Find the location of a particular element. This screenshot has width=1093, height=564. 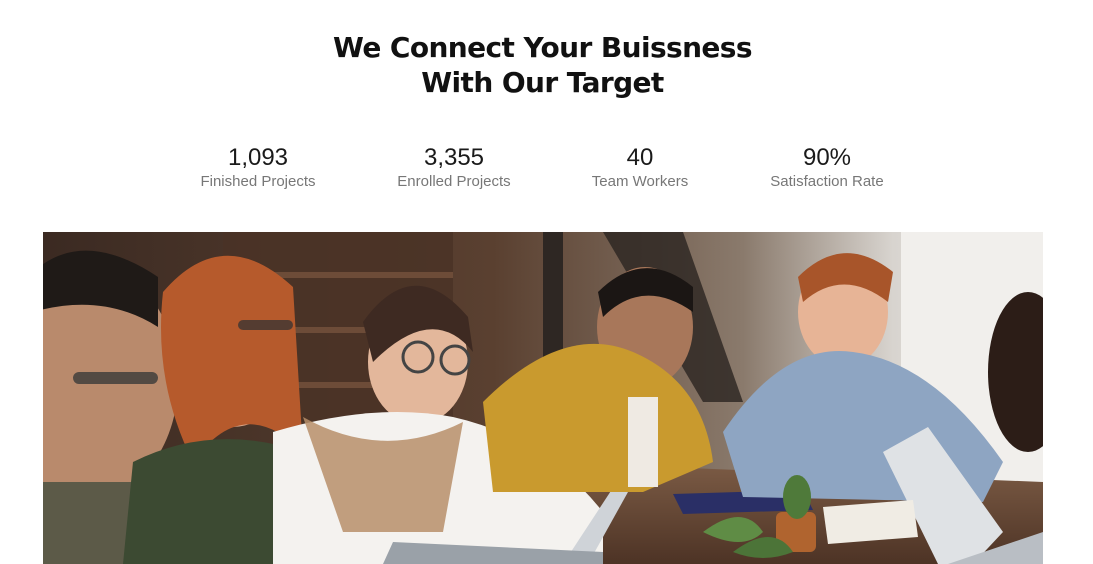

stat-value: 3,355 is located at coordinates (454, 157).